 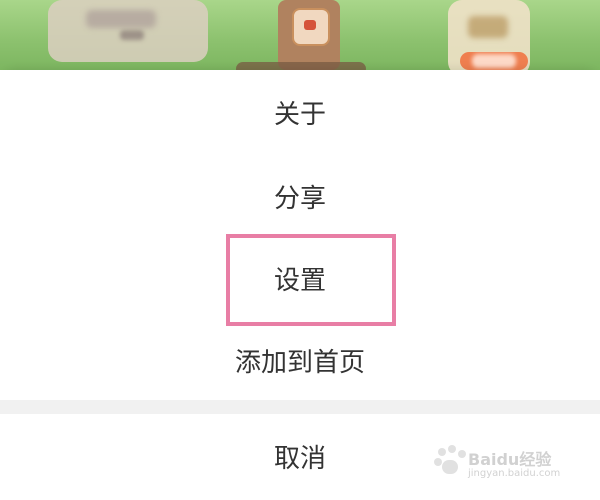 I want to click on watermark: Baidu经验 jingyan.baidu.com, so click(x=507, y=464).